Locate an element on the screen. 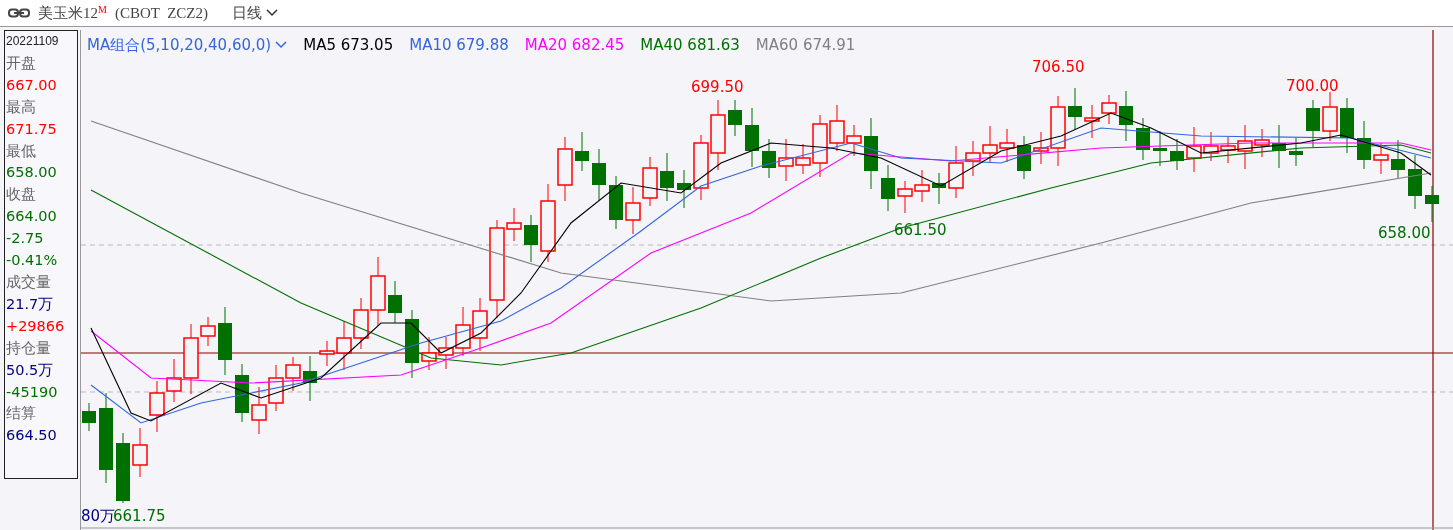 Image resolution: width=1453 pixels, height=530 pixels. field-label: 最低 is located at coordinates (21, 151).